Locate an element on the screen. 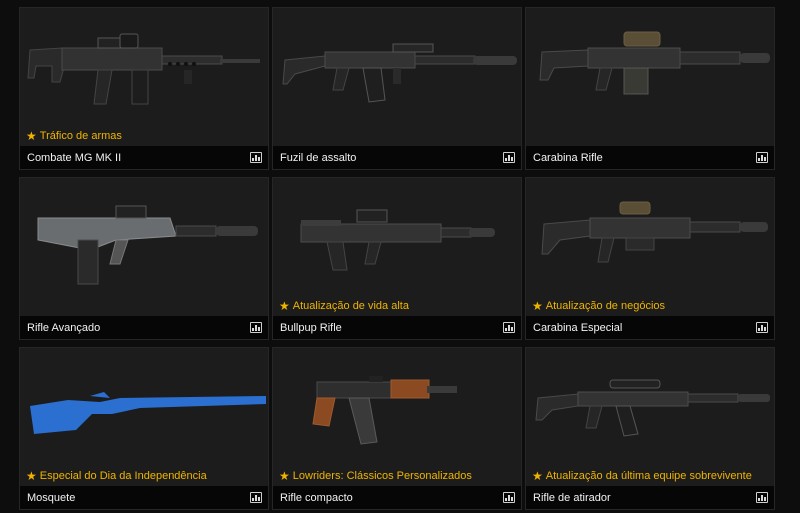 This screenshot has width=800, height=513. name-bar: Carabina Rifle is located at coordinates (650, 157).